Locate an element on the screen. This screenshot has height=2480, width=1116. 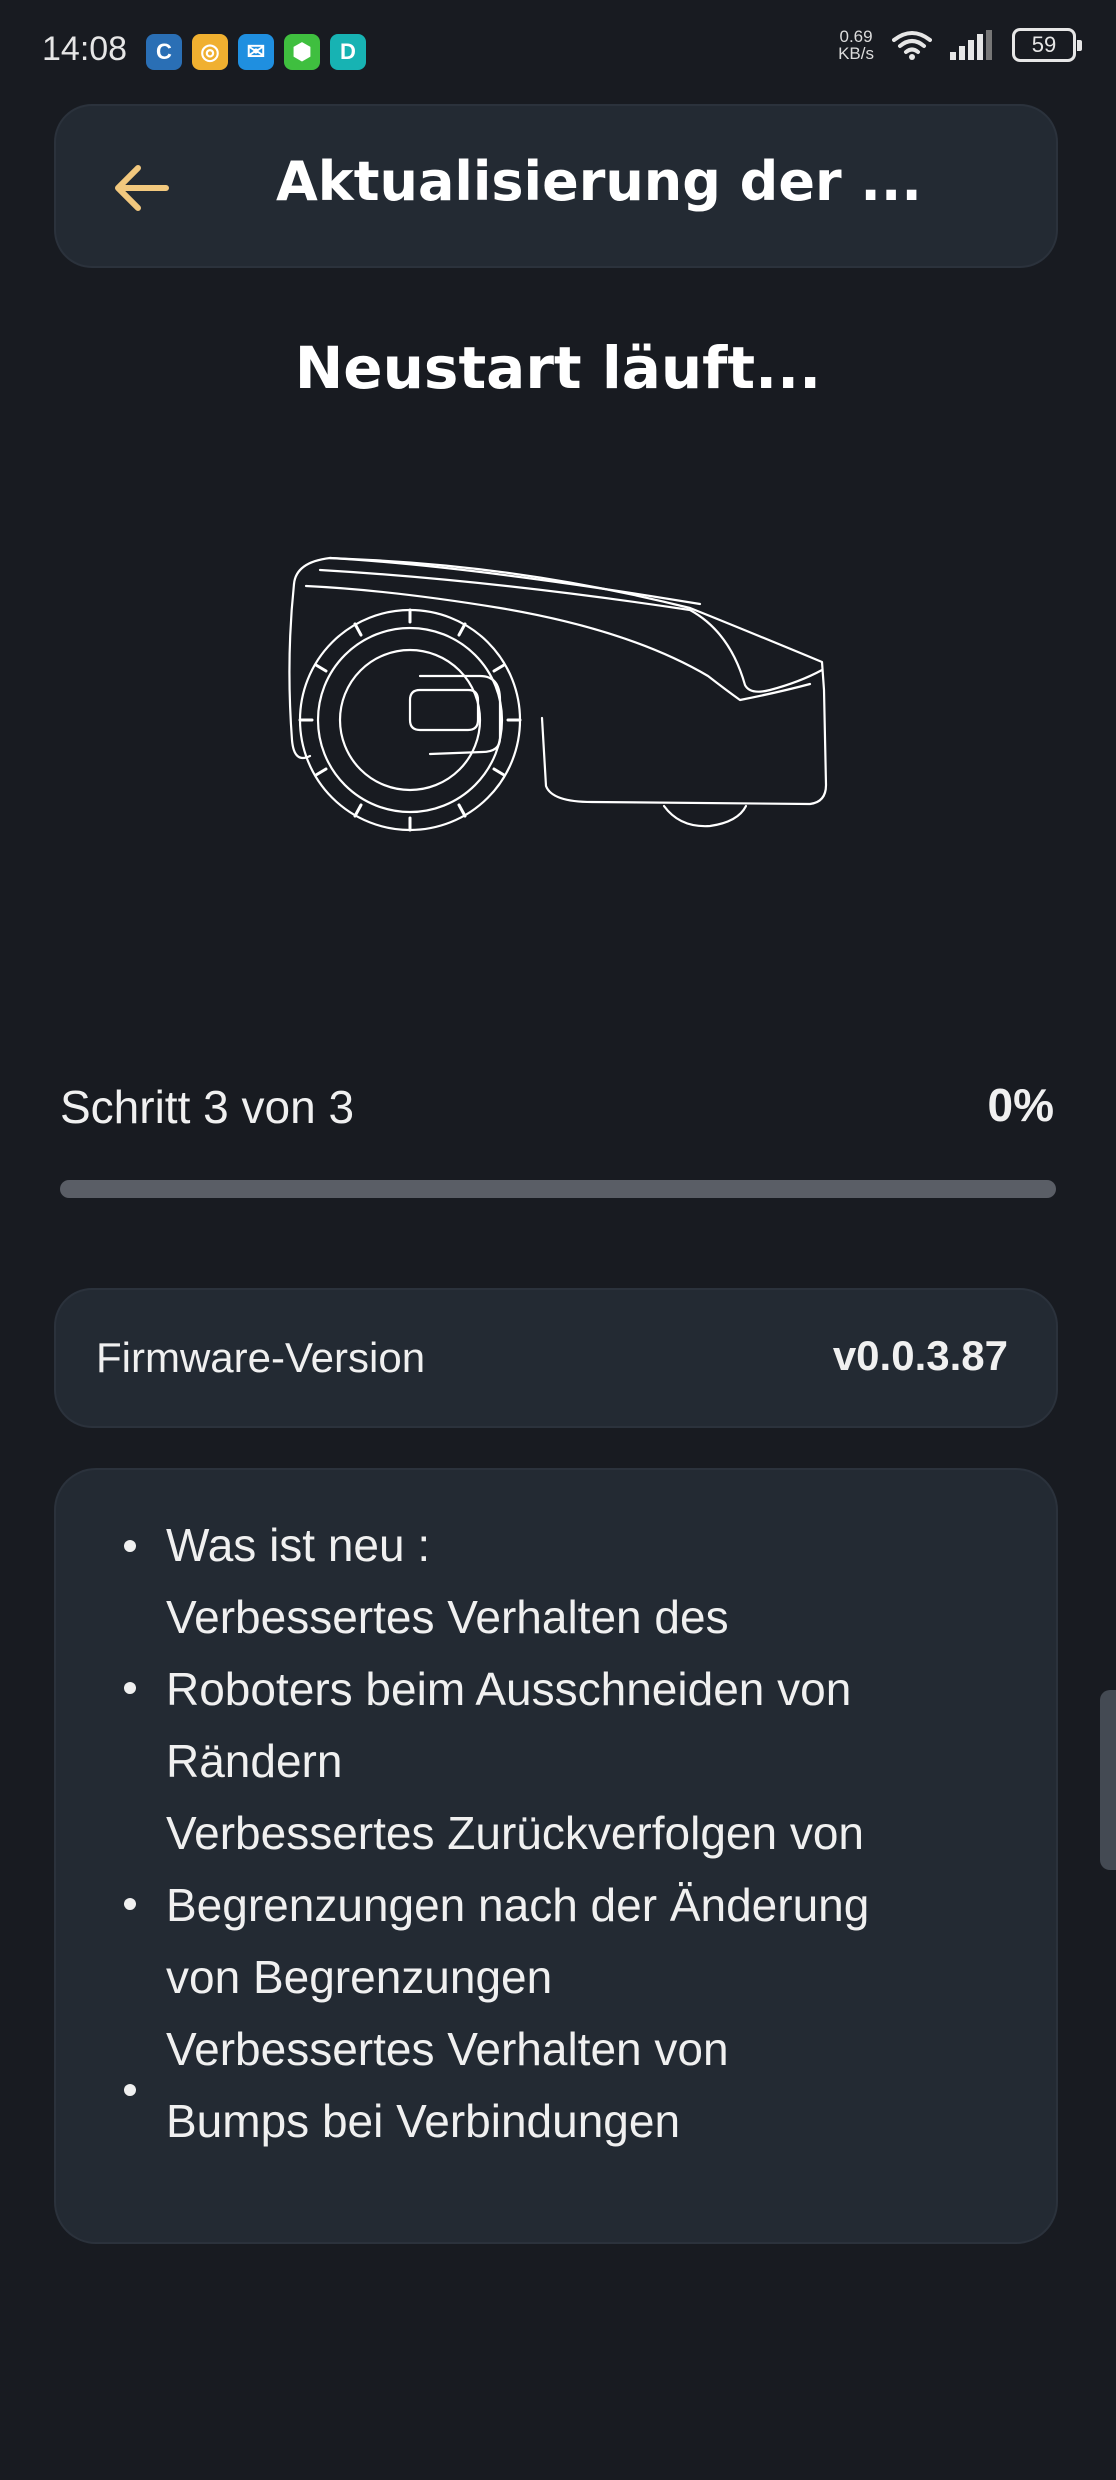
firmware-label: Firmware-Version is located at coordinates (261, 1357).